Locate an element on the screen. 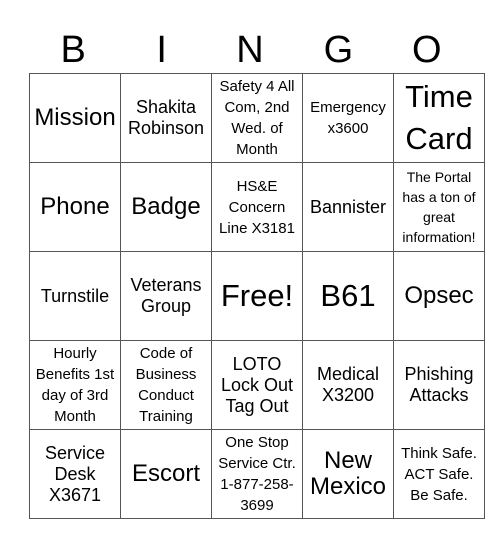 This screenshot has height=544, width=500. bingo-cell: Hourly Benefits 1st day of 3rd Month is located at coordinates (75, 385).